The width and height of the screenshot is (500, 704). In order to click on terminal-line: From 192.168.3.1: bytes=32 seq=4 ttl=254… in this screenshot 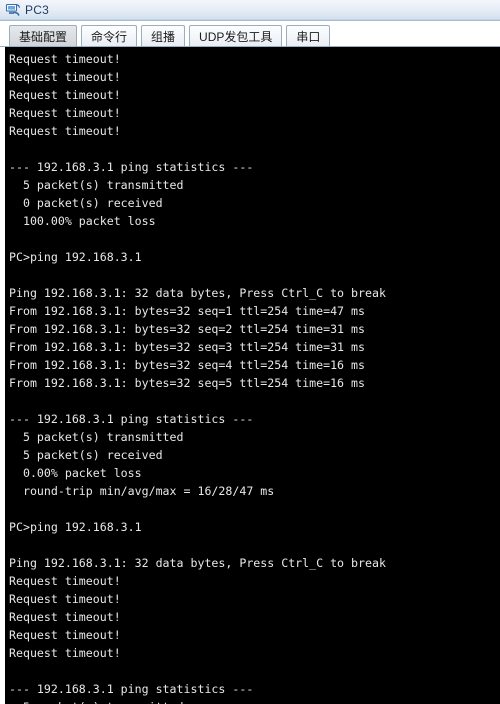, I will do `click(187, 365)`.